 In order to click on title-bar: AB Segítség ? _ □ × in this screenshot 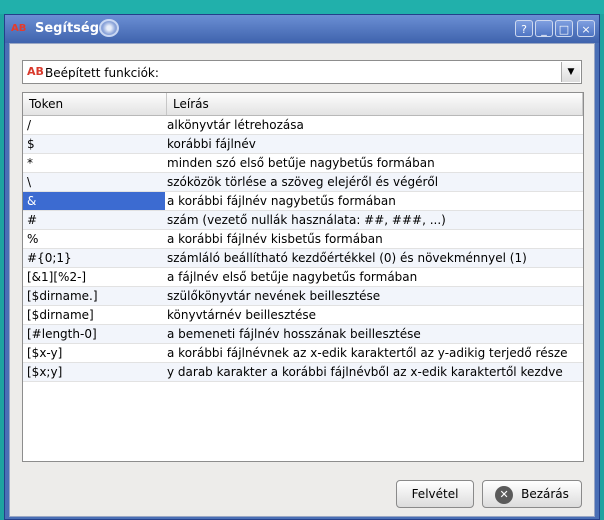, I will do `click(302, 29)`.